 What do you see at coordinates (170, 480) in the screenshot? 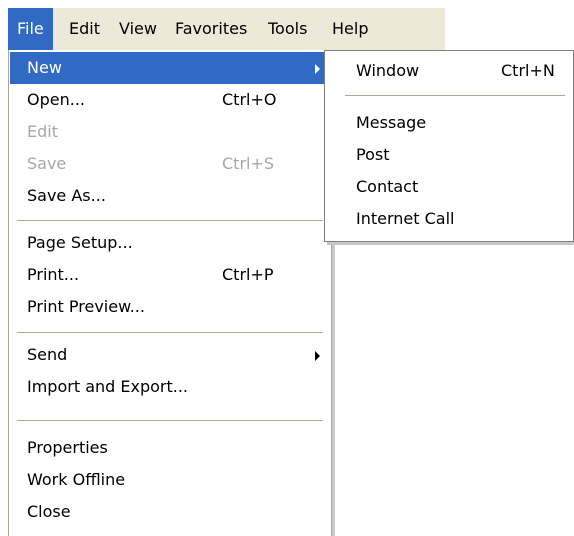
I see `menu-item-work-offline: Work Offline` at bounding box center [170, 480].